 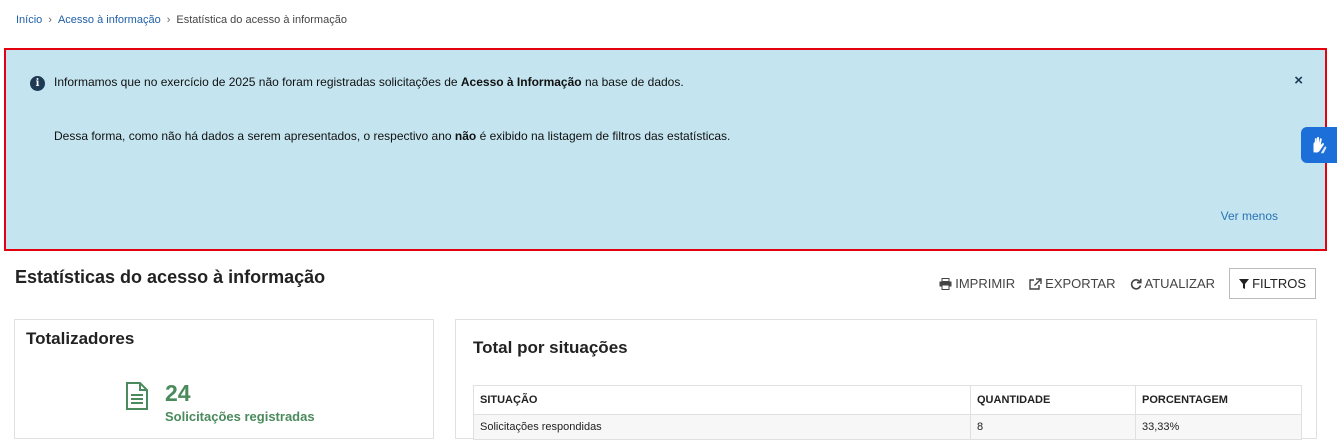 I want to click on print-button: IMPRIMIR, so click(x=977, y=283).